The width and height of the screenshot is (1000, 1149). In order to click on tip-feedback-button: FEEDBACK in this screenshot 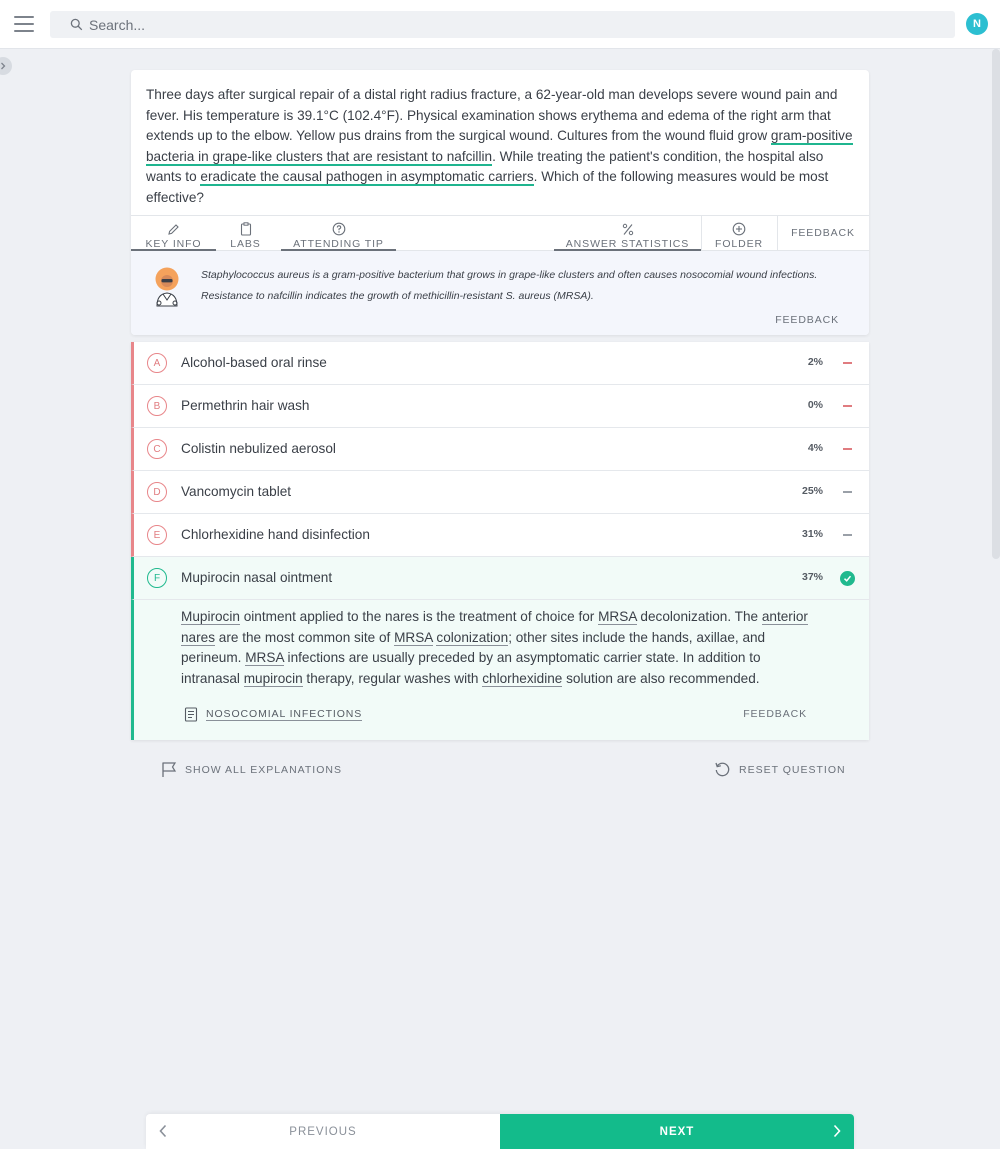, I will do `click(807, 320)`.